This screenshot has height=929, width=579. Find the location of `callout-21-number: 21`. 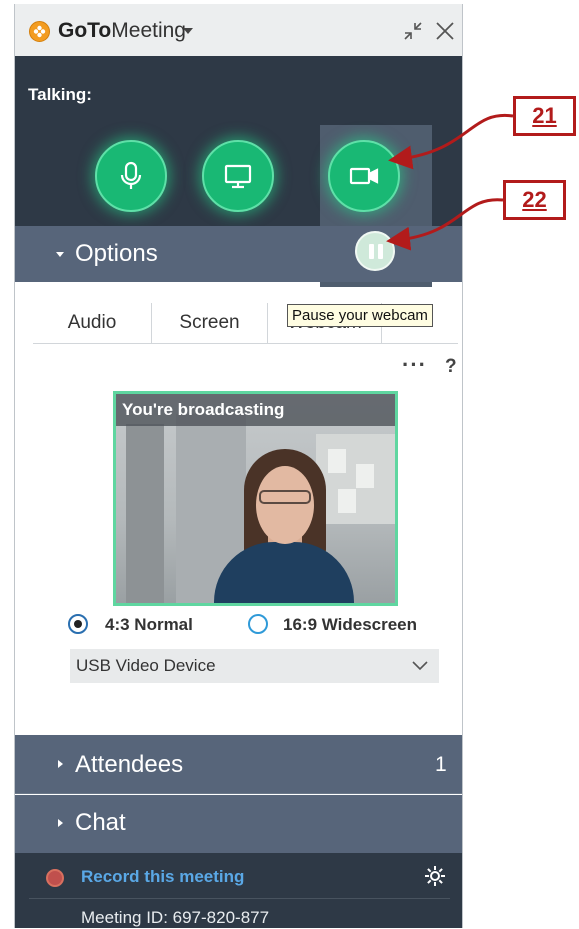

callout-21-number: 21 is located at coordinates (544, 115).